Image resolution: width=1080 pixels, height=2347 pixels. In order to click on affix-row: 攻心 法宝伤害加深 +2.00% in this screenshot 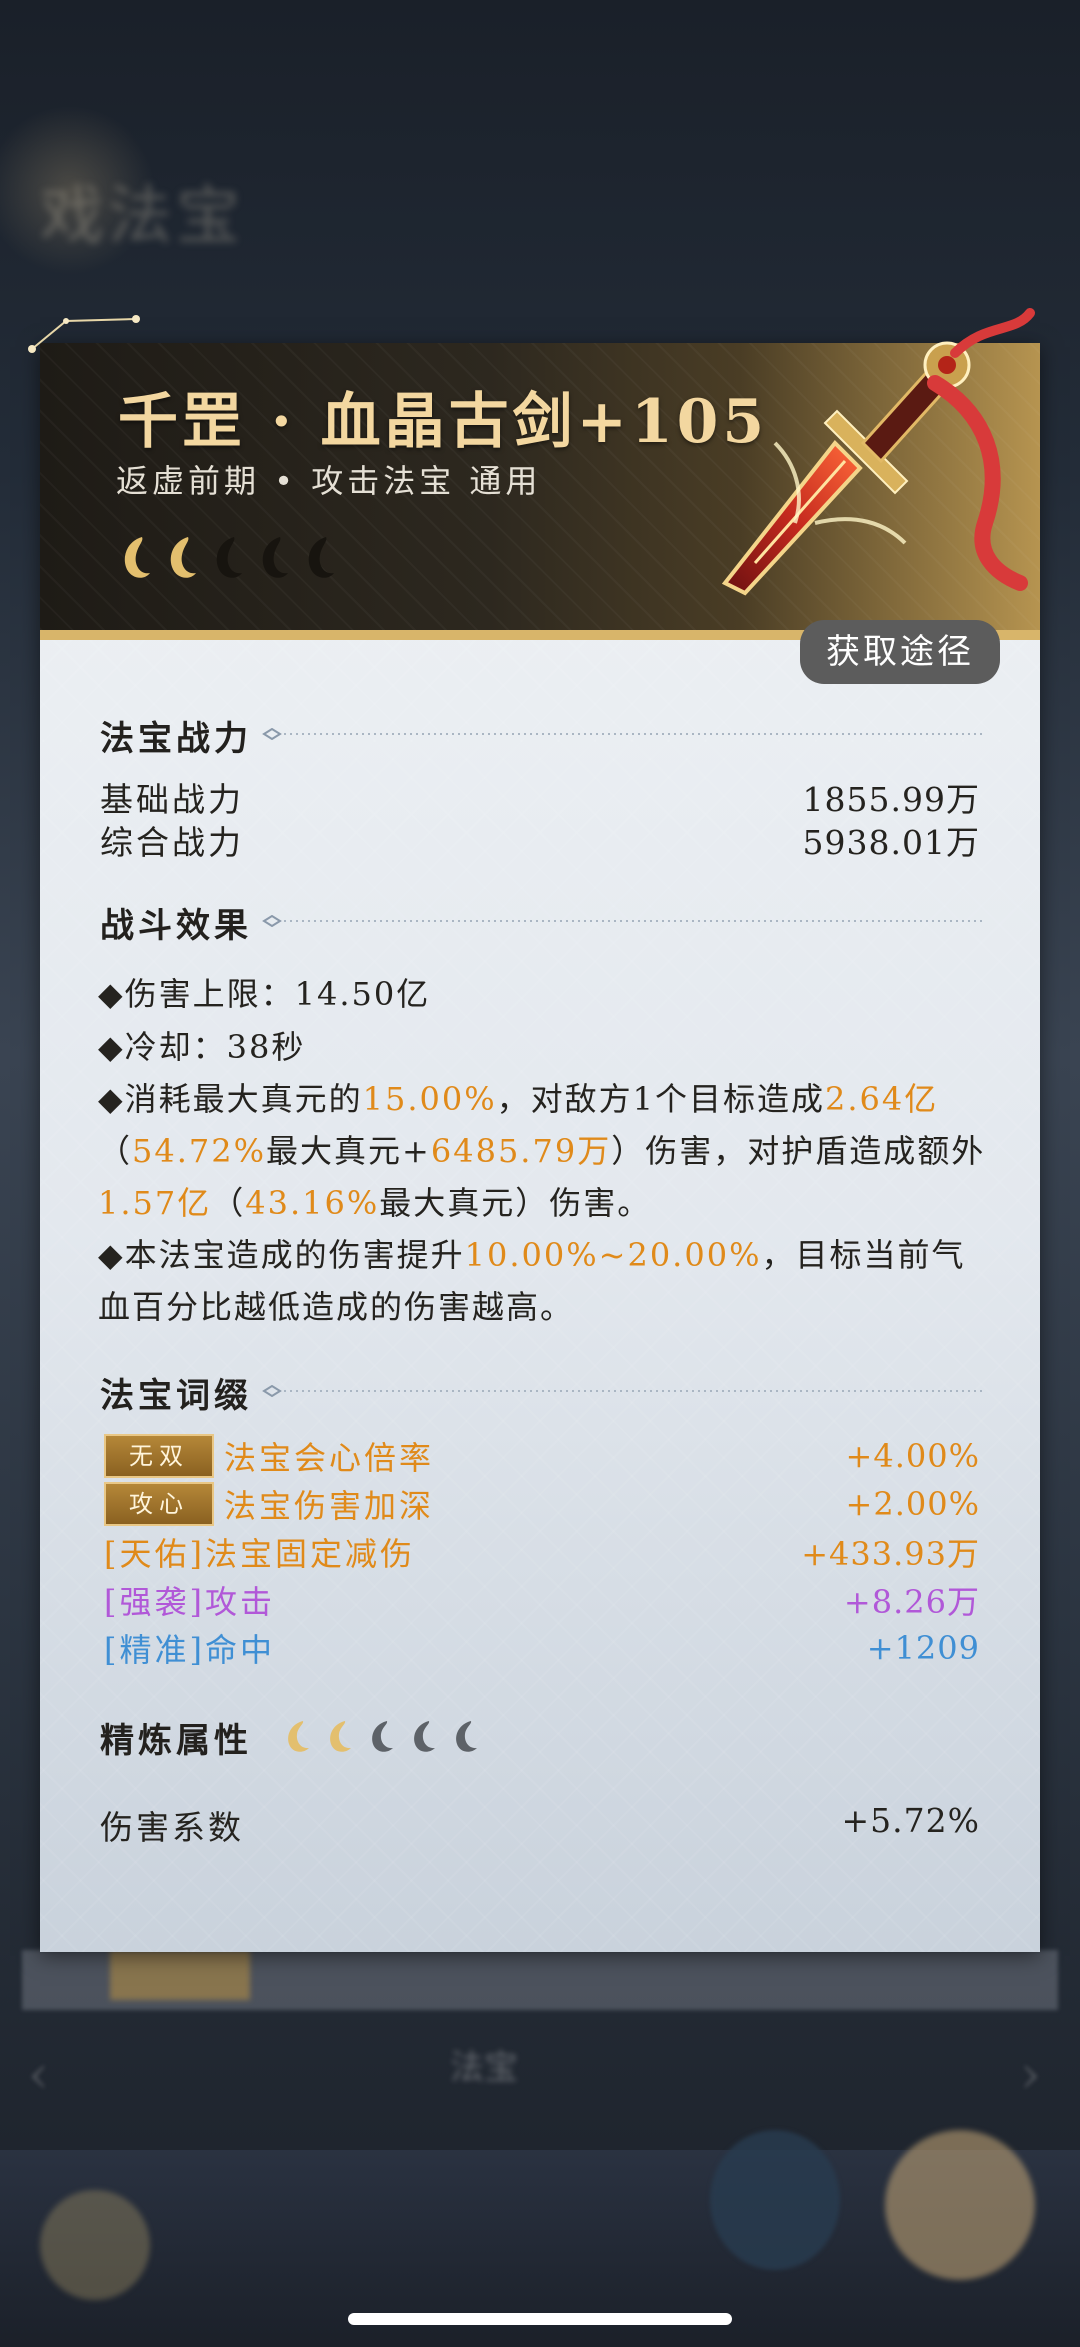, I will do `click(542, 1504)`.